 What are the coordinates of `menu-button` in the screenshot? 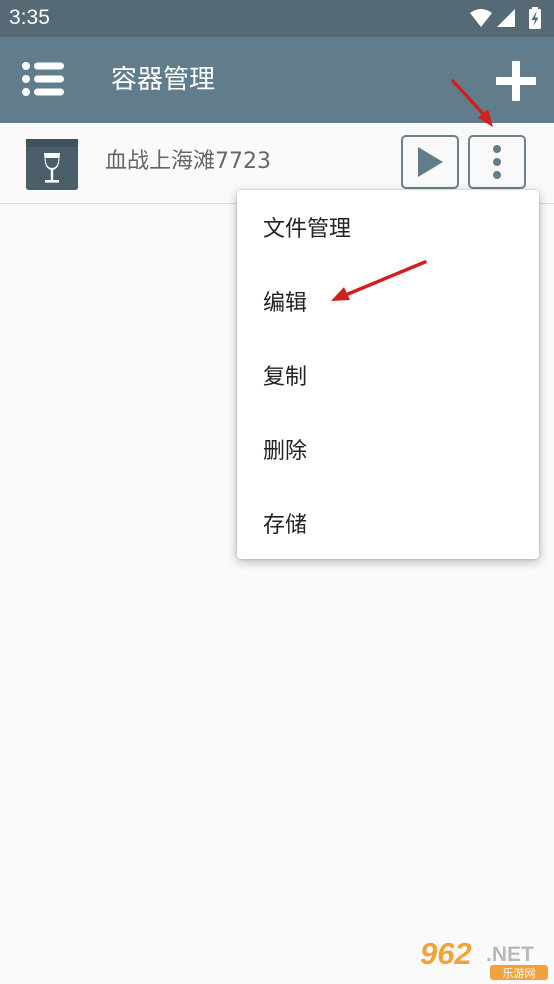 It's located at (43, 79).